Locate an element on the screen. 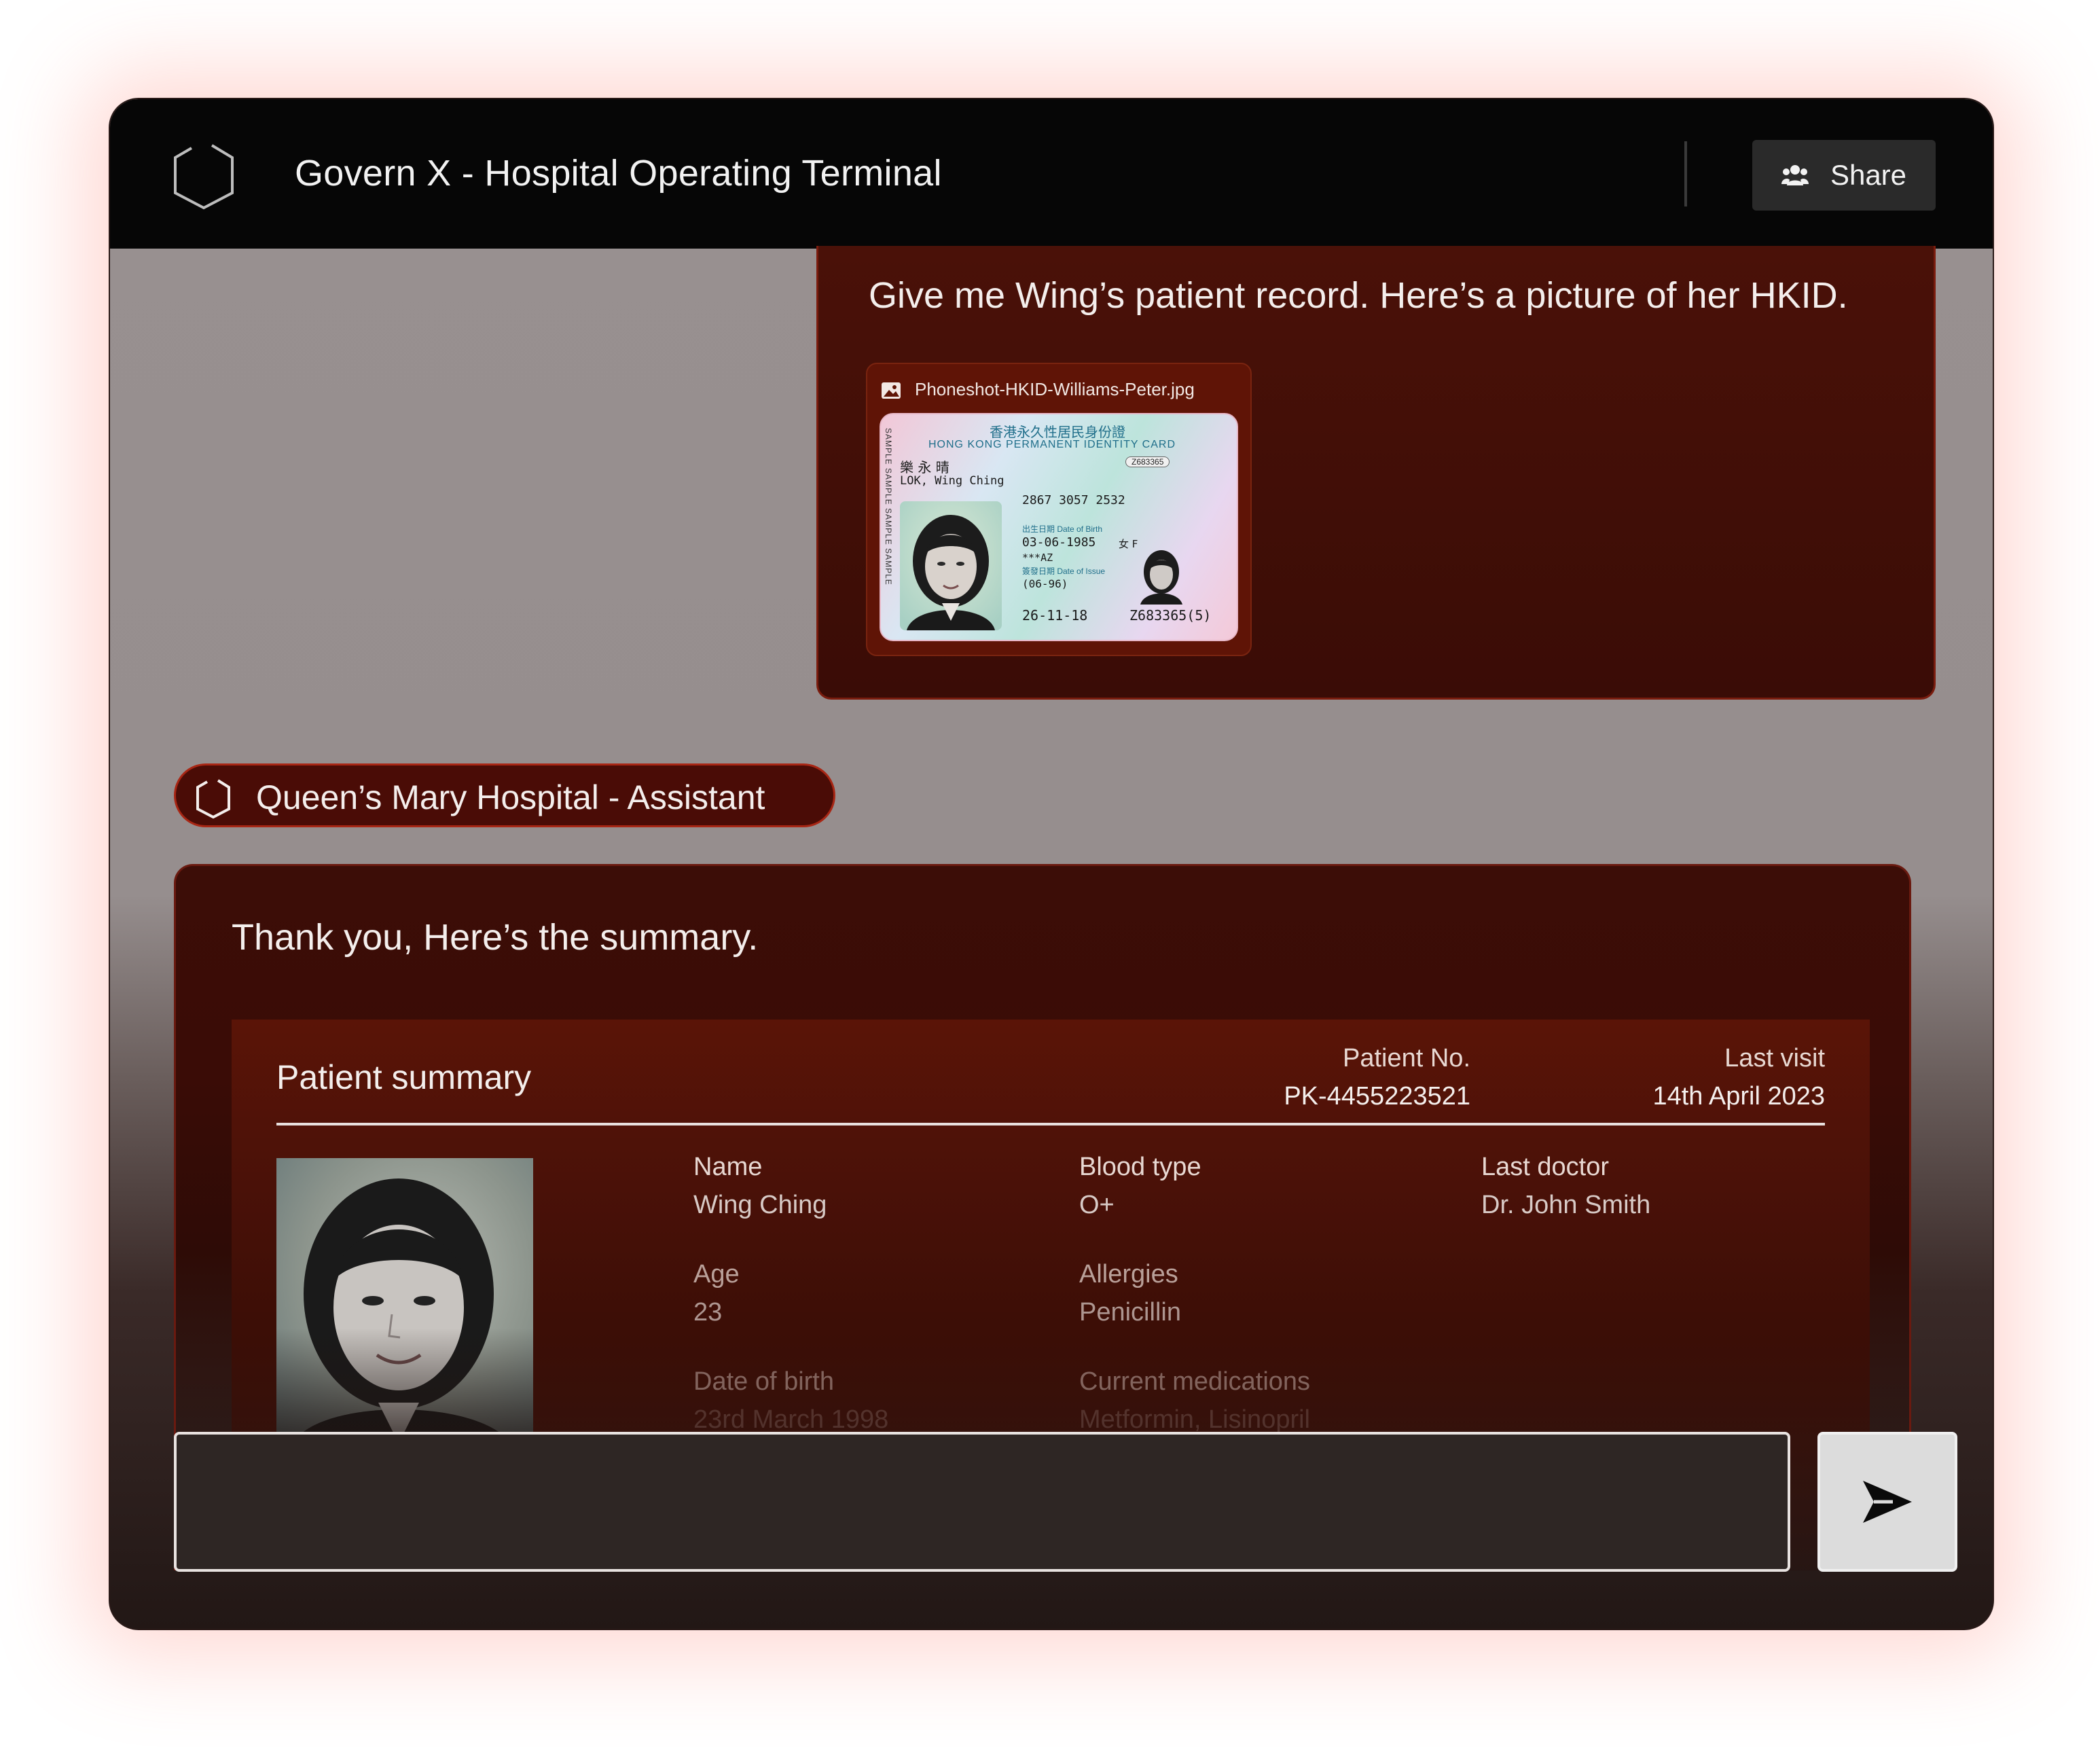 This screenshot has height=1747, width=2100. send-button is located at coordinates (1887, 1502).